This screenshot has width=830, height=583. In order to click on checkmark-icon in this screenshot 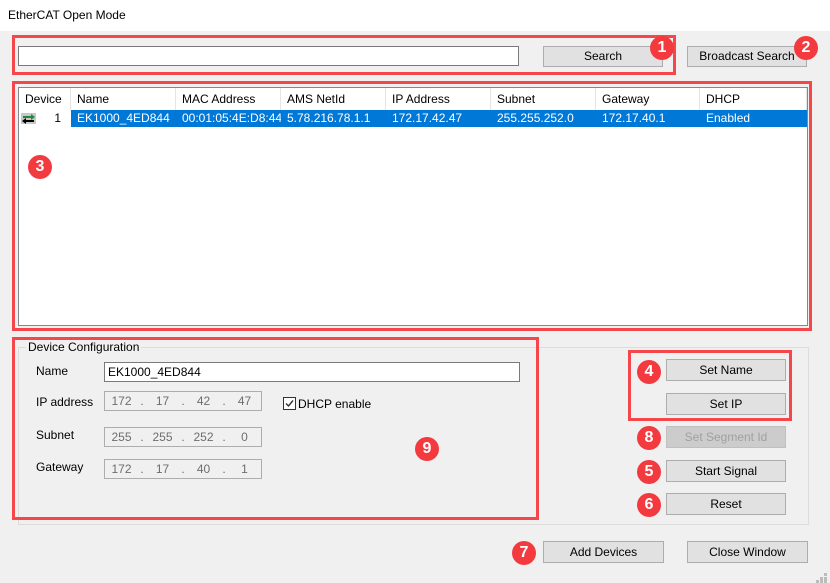, I will do `click(289, 404)`.